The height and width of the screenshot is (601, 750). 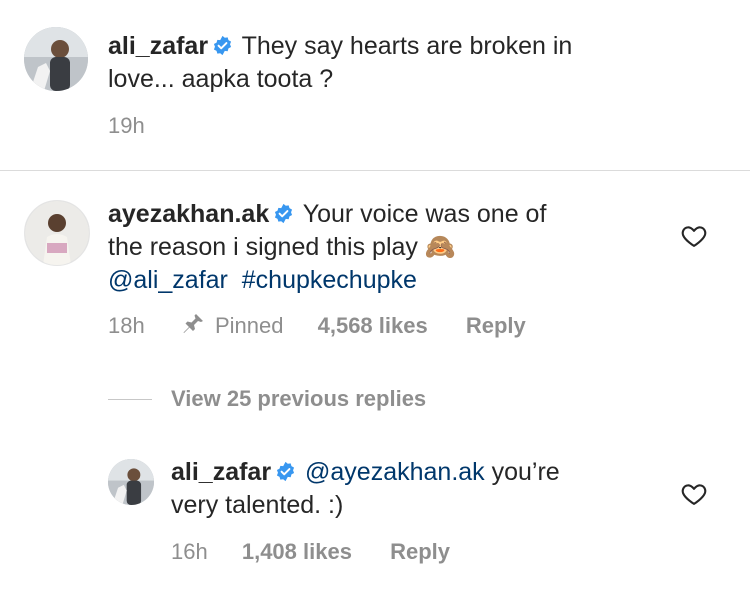 I want to click on pinned-label: Pinned, so click(x=249, y=325).